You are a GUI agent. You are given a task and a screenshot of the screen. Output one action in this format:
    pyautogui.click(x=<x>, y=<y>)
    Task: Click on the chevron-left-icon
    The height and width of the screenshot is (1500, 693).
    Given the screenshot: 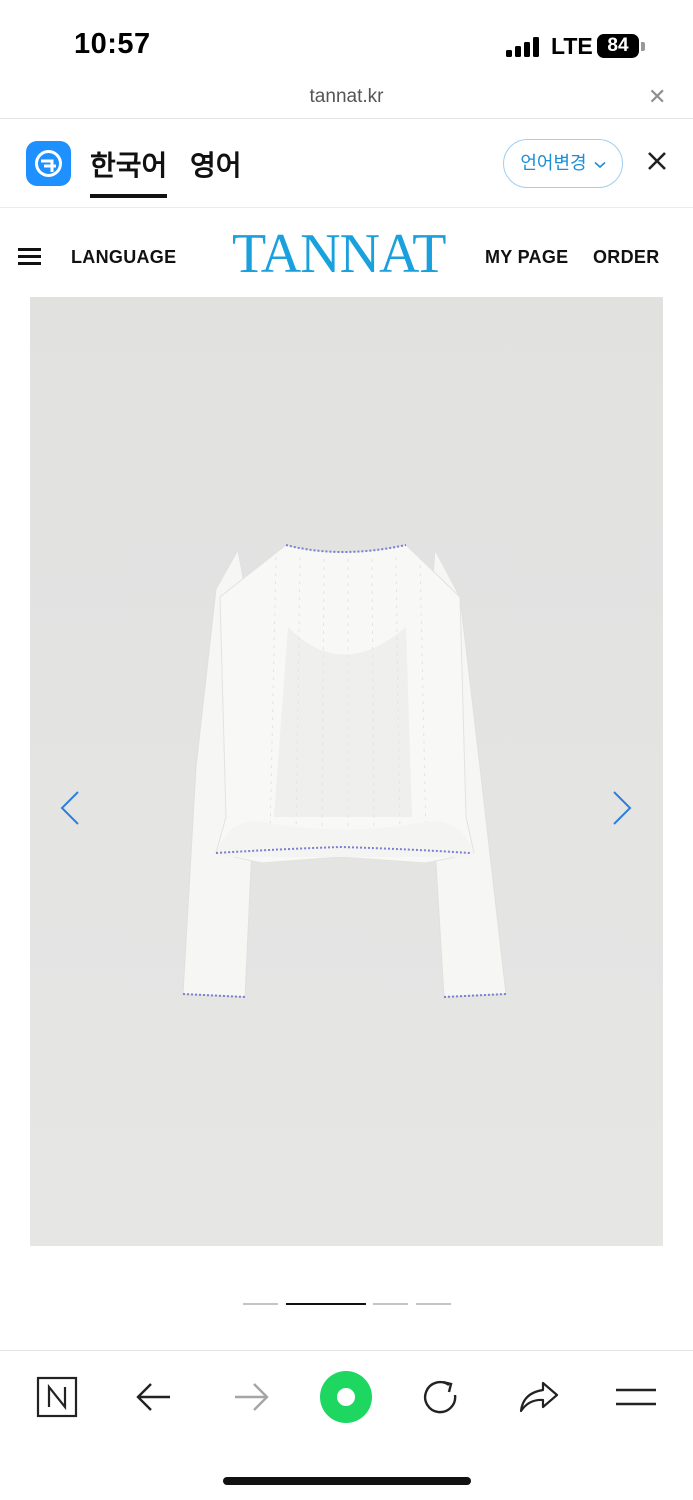 What is the action you would take?
    pyautogui.click(x=70, y=808)
    